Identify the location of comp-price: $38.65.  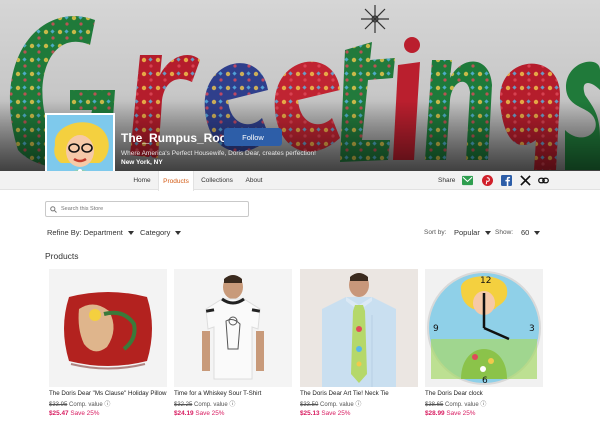
(434, 405).